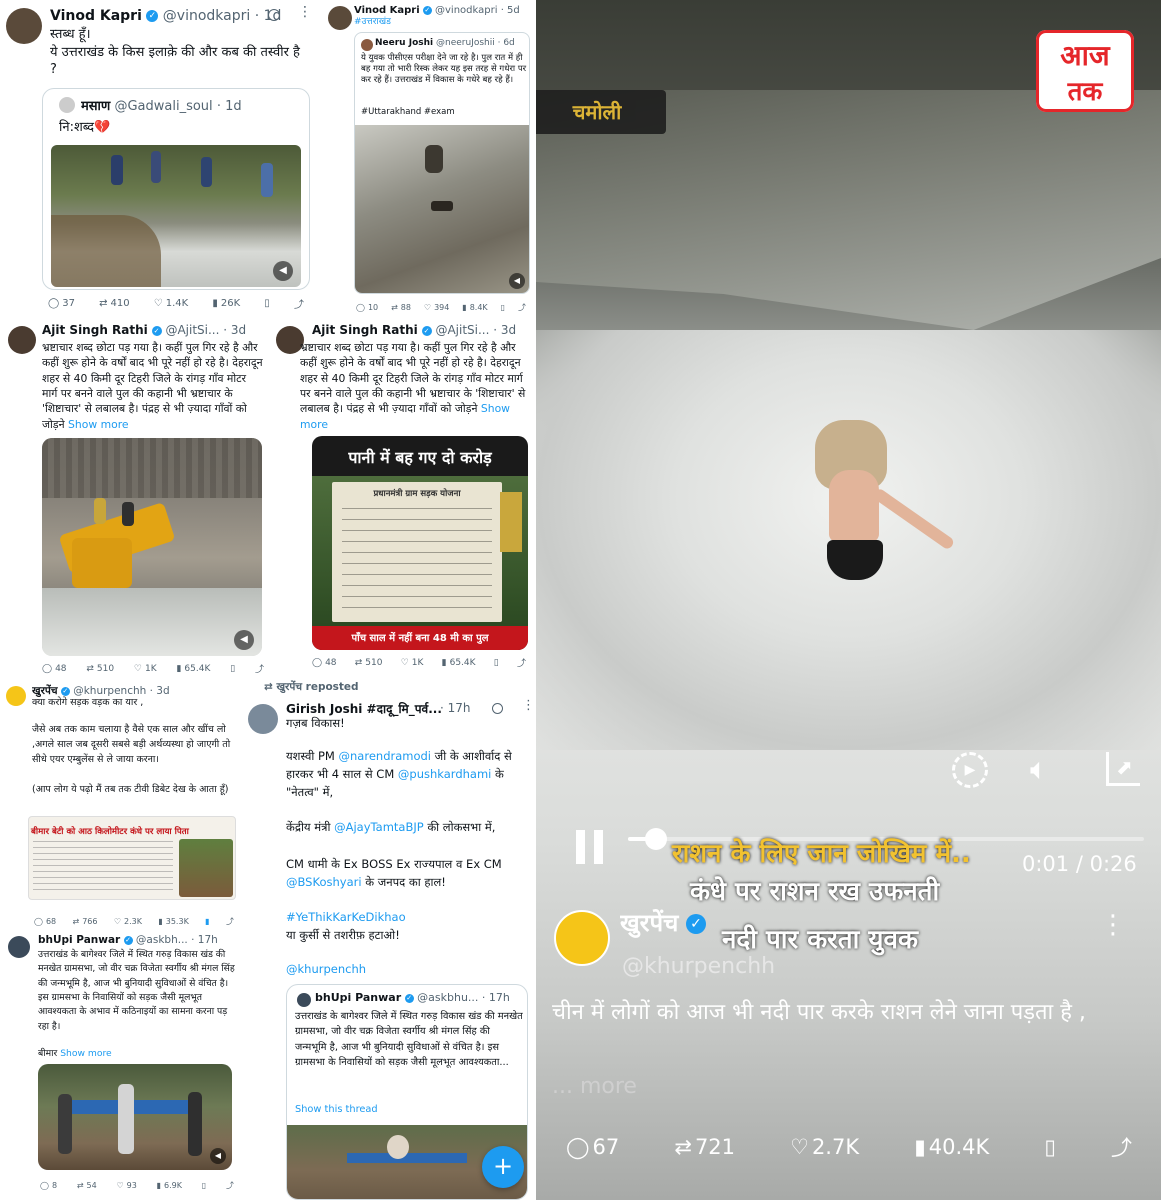 The height and width of the screenshot is (1200, 1161). I want to click on reply-button: ◯ 67, so click(592, 1147).